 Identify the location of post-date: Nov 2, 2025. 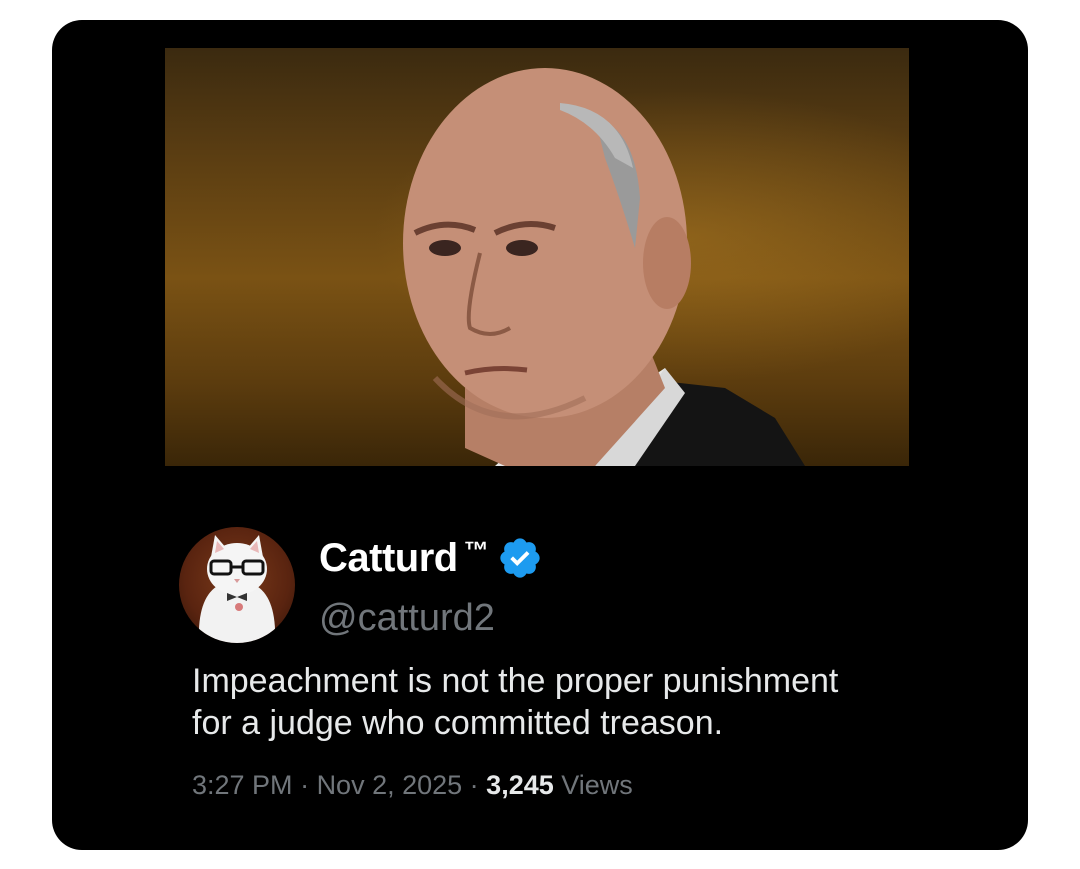
(390, 785).